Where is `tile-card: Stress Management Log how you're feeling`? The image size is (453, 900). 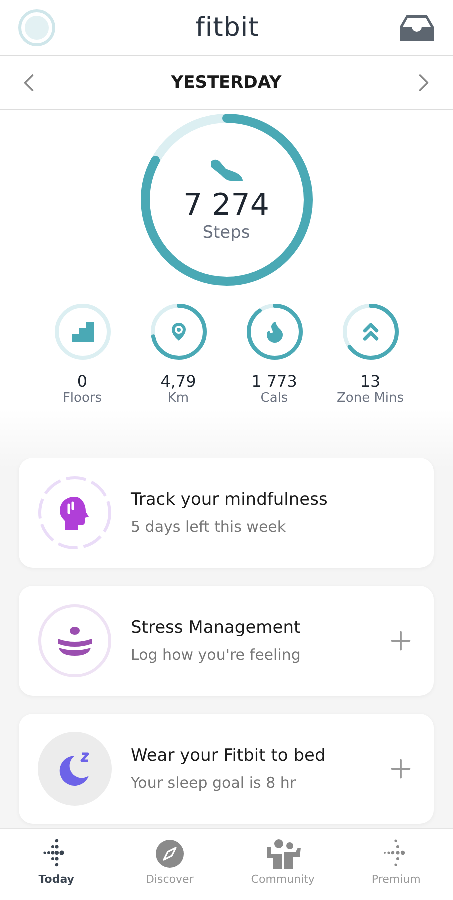 tile-card: Stress Management Log how you're feeling is located at coordinates (226, 641).